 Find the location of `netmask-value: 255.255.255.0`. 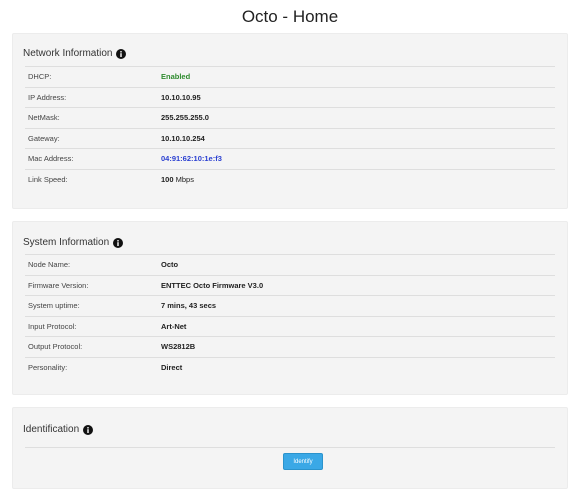

netmask-value: 255.255.255.0 is located at coordinates (185, 117).